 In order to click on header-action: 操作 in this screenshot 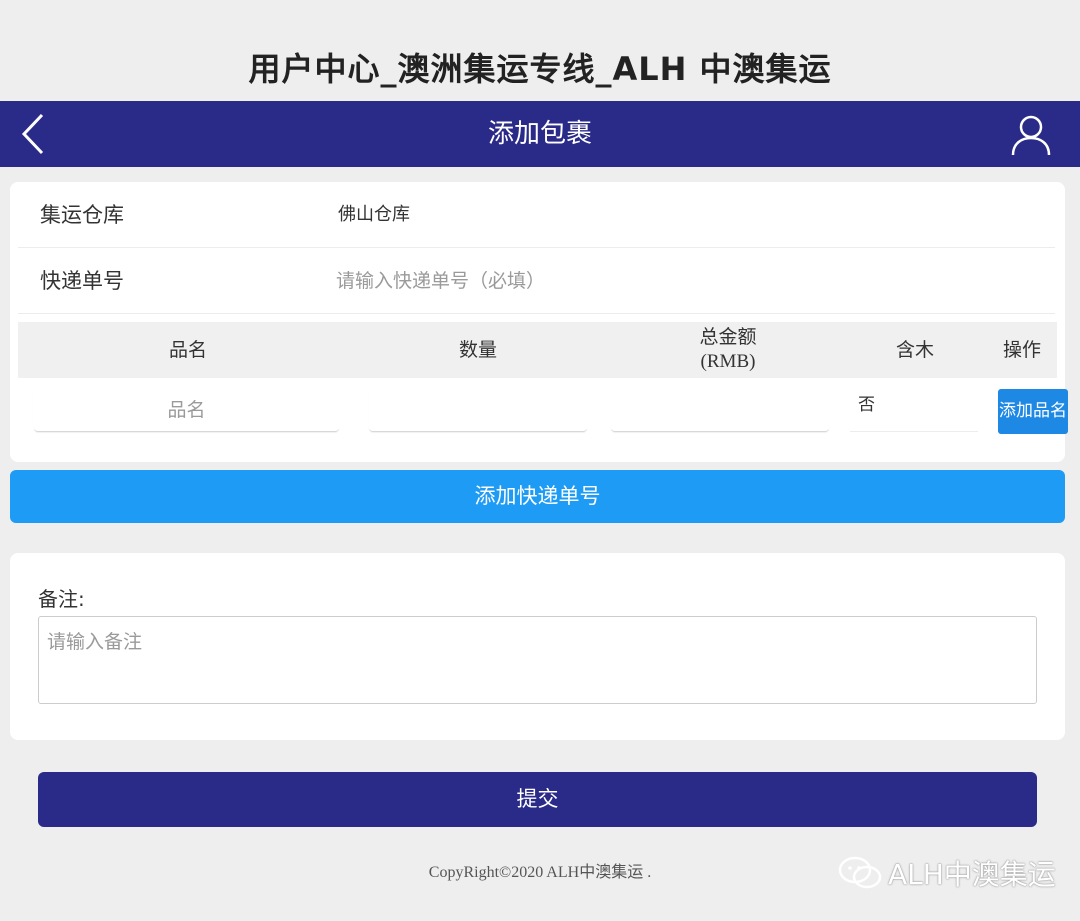, I will do `click(1021, 349)`.